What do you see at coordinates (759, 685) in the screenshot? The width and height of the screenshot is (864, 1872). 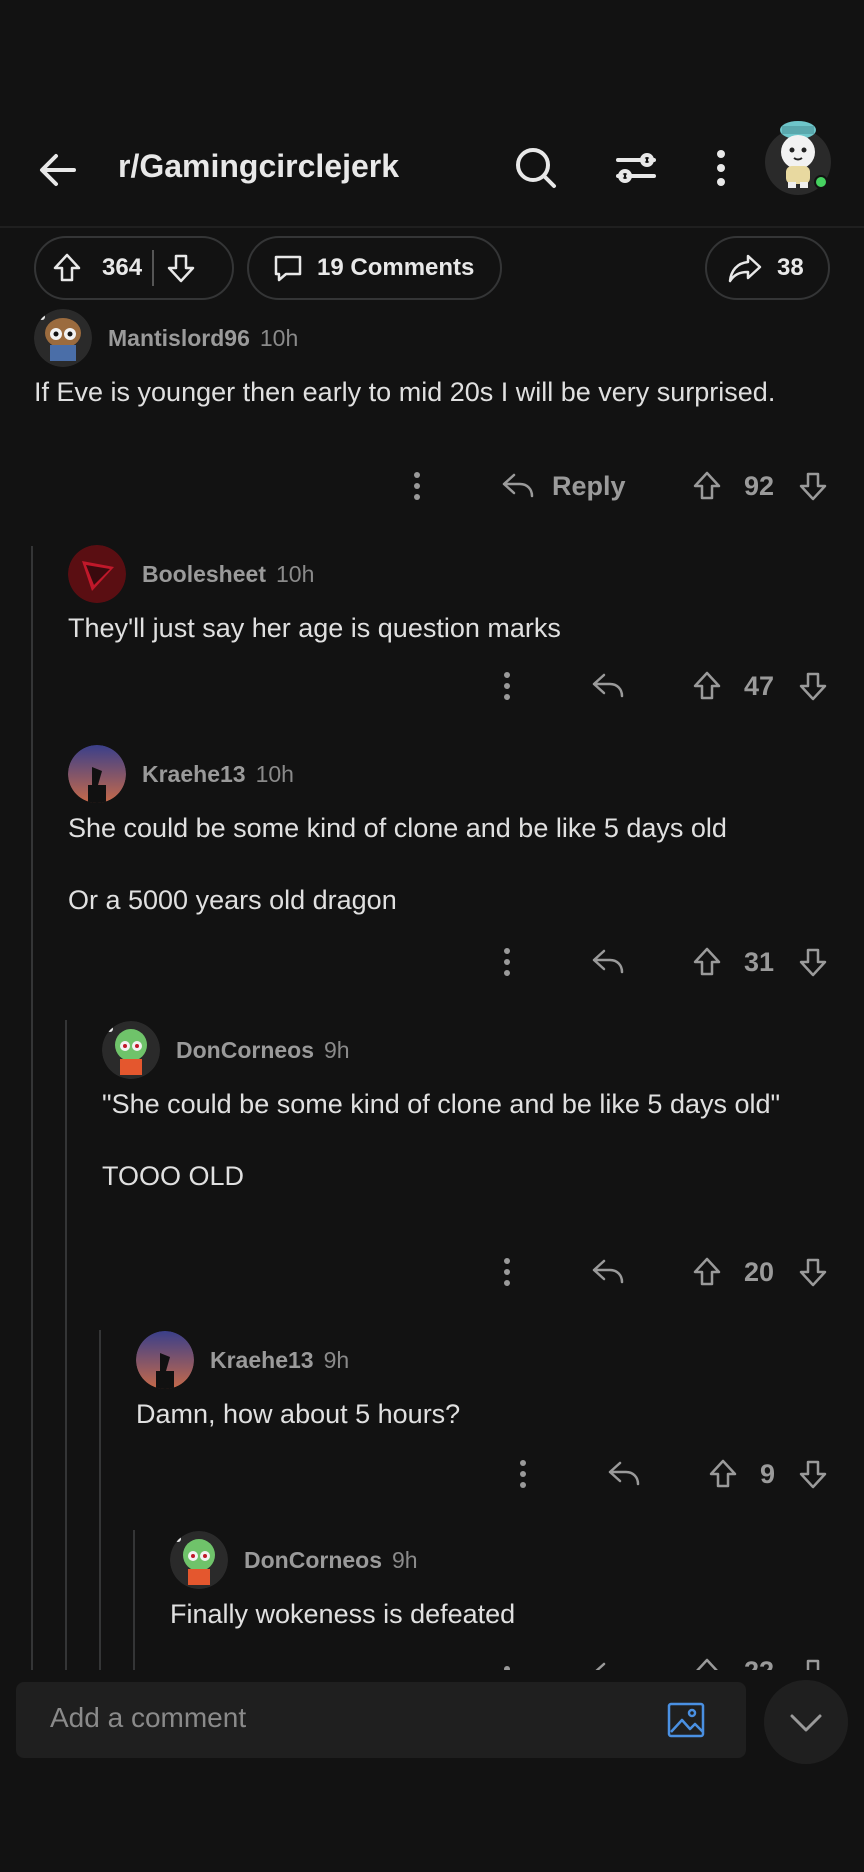 I see `comment-score: 47` at bounding box center [759, 685].